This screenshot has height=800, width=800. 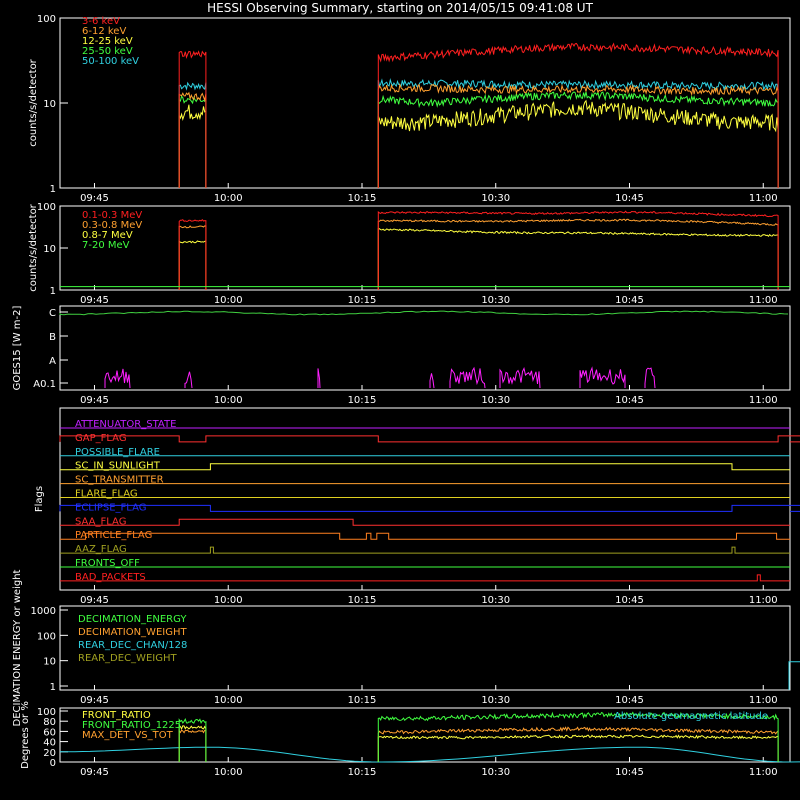 I want to click on y-tick-label: 20, so click(x=49, y=753).